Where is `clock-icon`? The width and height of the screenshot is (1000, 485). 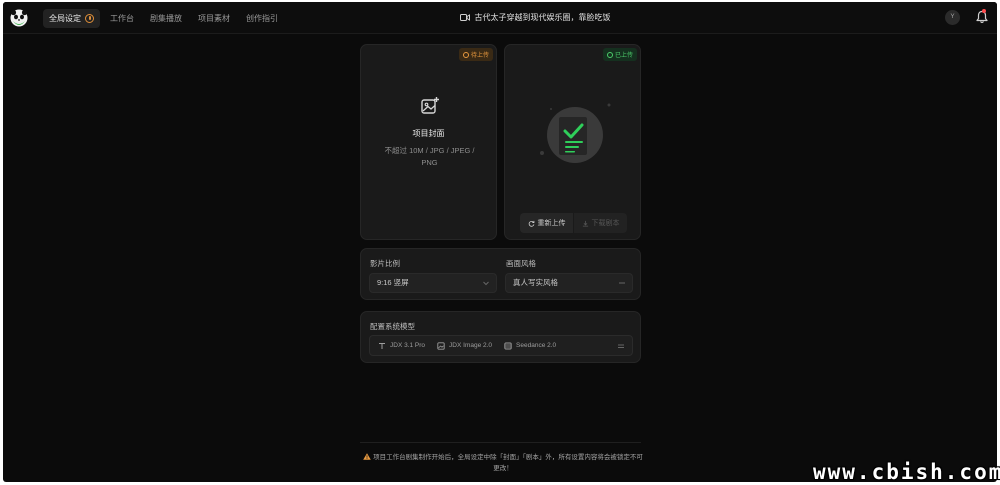
clock-icon is located at coordinates (465, 54).